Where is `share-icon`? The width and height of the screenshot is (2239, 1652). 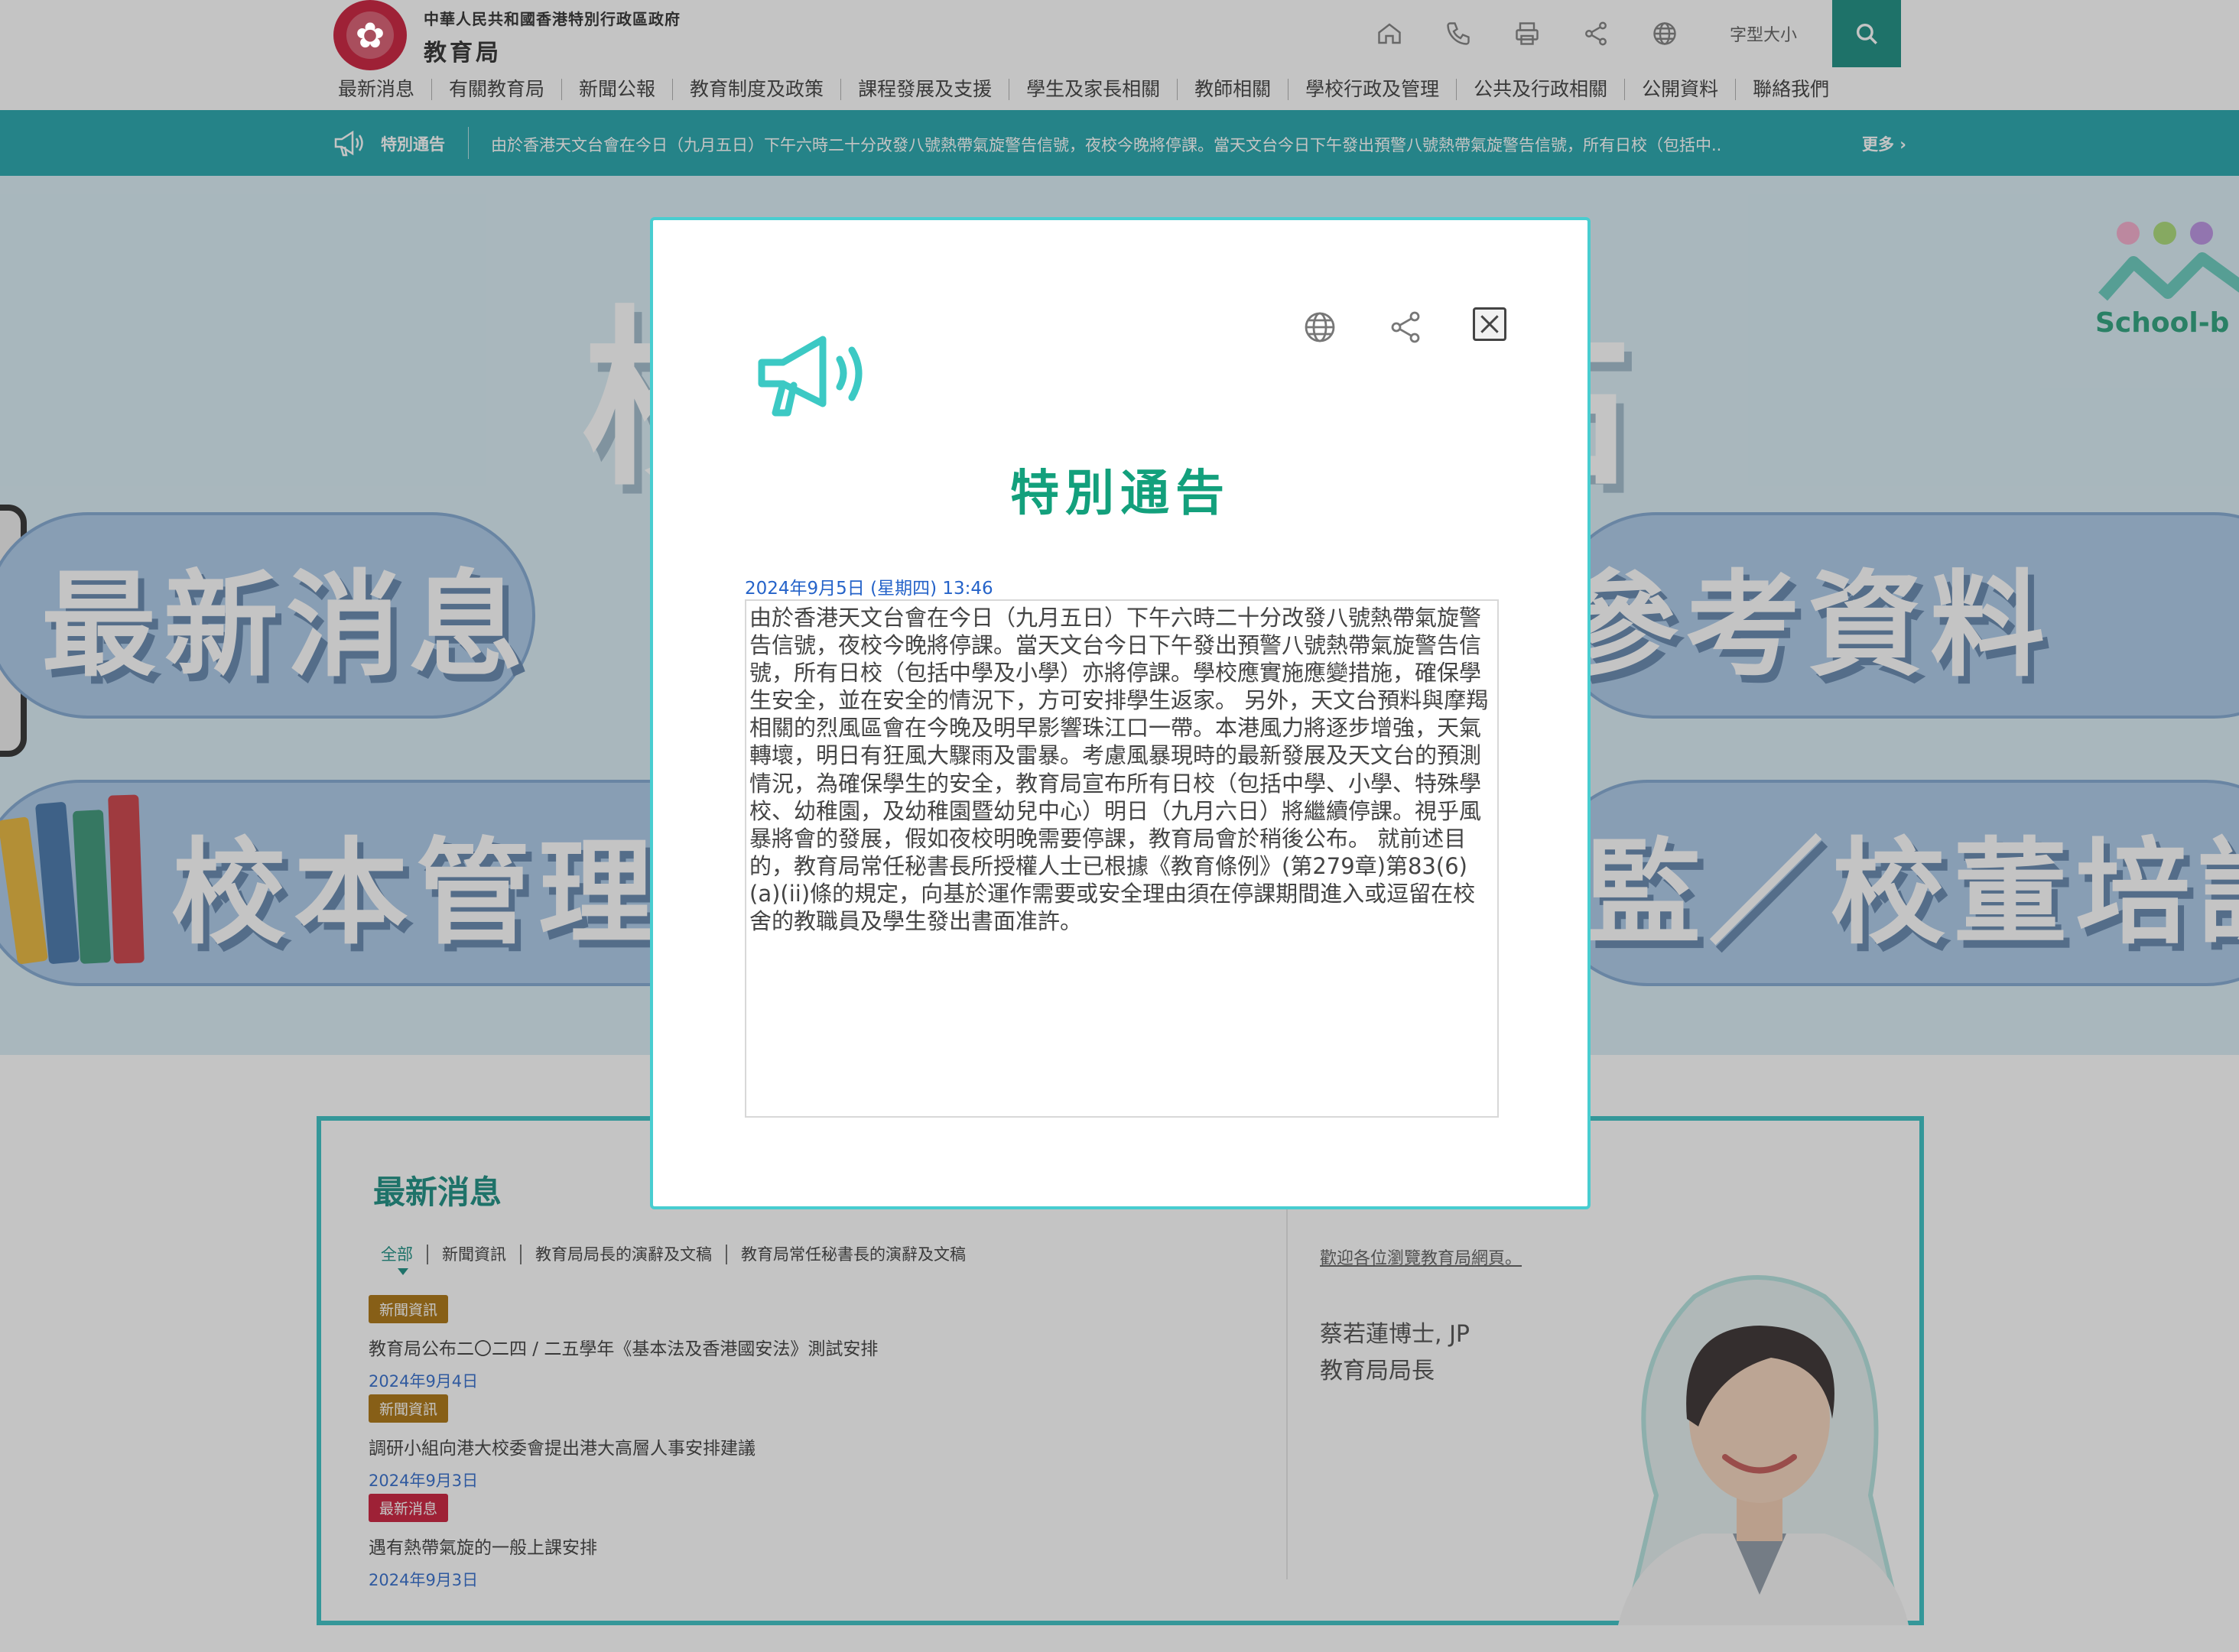 share-icon is located at coordinates (1405, 327).